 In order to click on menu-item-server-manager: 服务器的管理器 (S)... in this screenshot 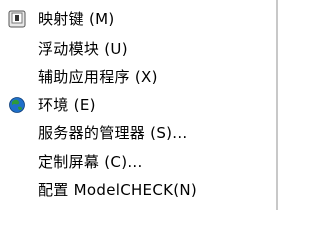, I will do `click(138, 133)`.